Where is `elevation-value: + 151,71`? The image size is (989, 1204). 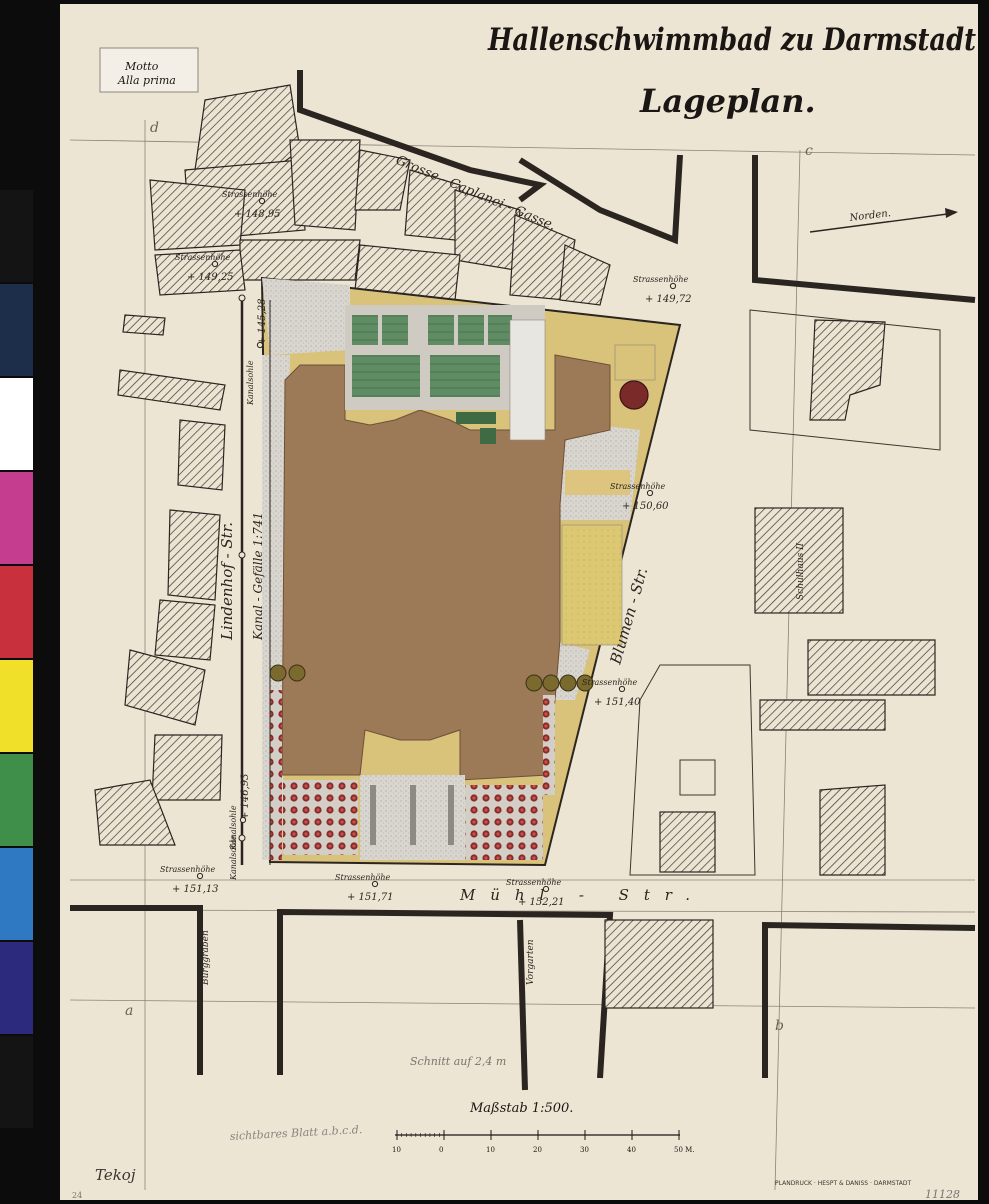
elevation-value: + 151,71 is located at coordinates (370, 897).